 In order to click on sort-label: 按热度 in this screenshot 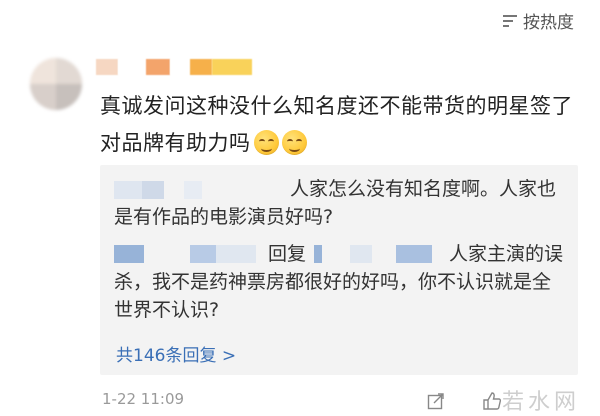, I will do `click(548, 23)`.